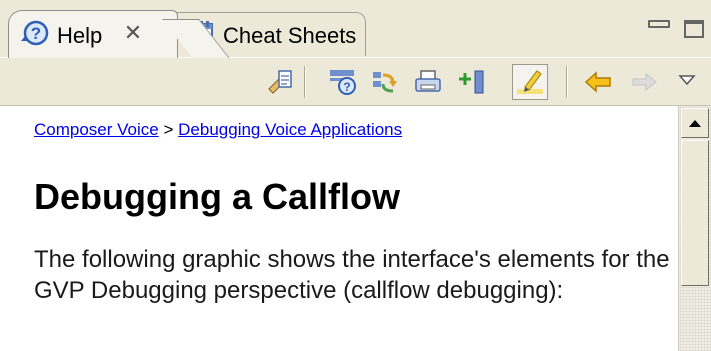 The image size is (711, 351). What do you see at coordinates (695, 123) in the screenshot?
I see `scroll-up-button` at bounding box center [695, 123].